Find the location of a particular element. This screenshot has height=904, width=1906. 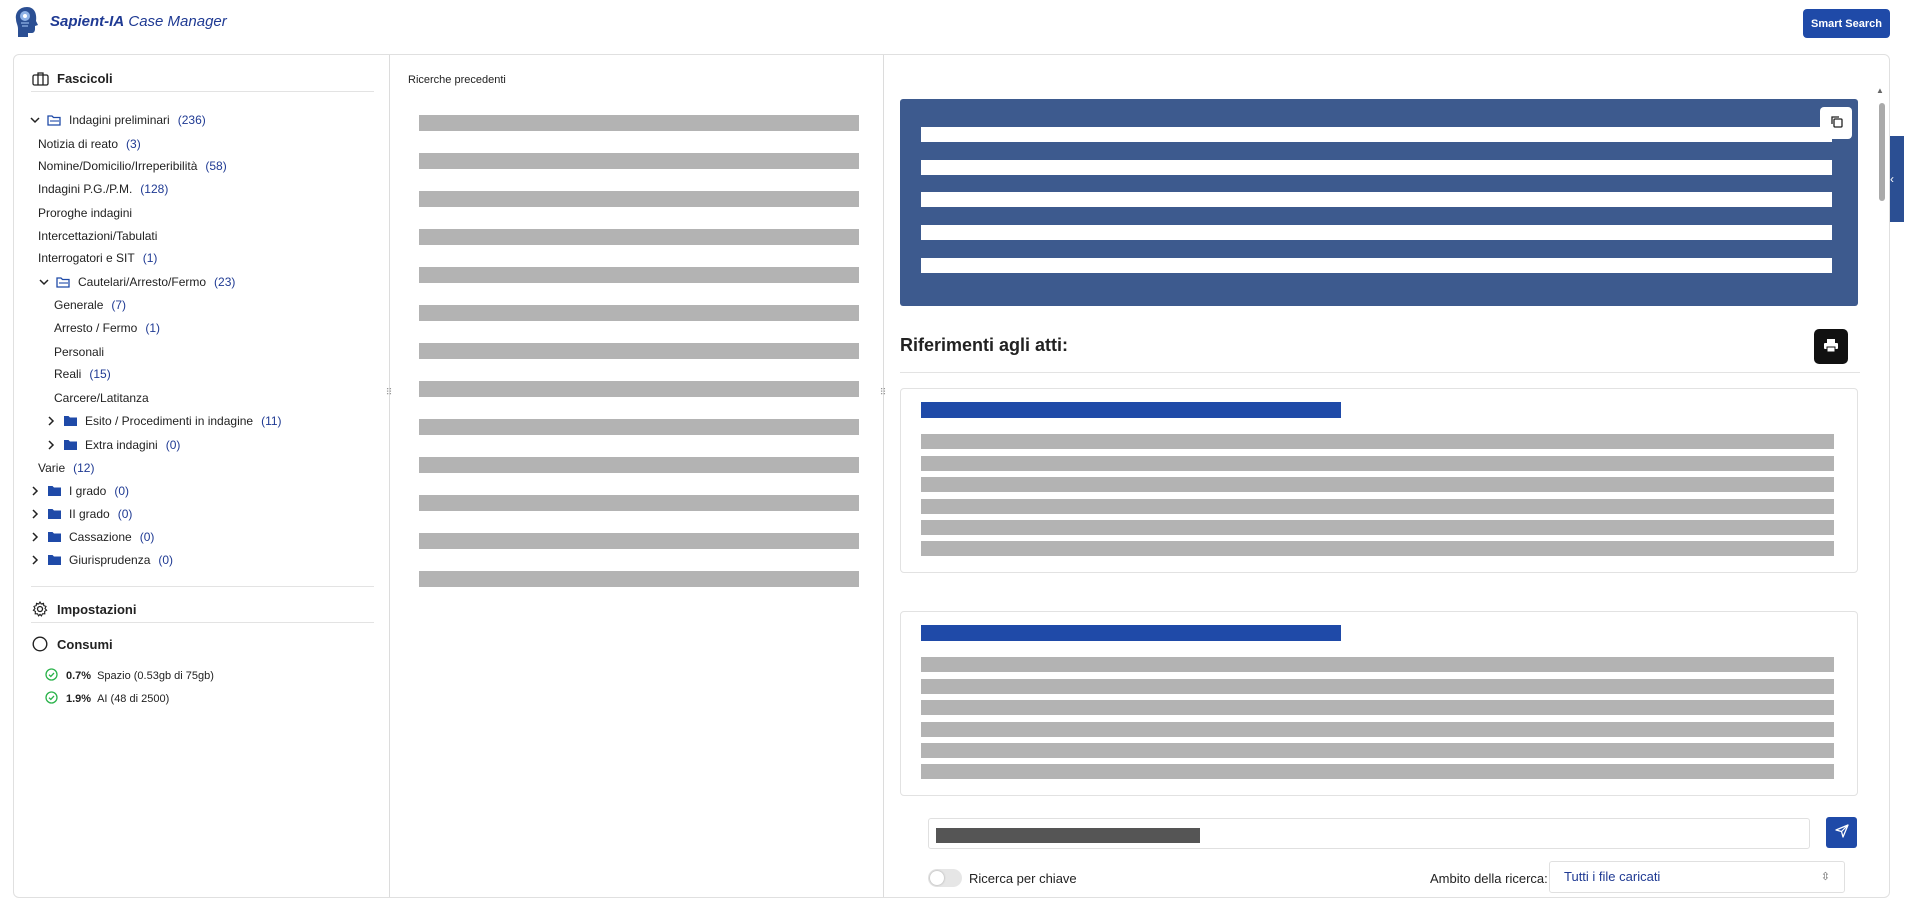

tree-item-esito: Esito / Procedimenti in indagine (11) is located at coordinates (163, 421).